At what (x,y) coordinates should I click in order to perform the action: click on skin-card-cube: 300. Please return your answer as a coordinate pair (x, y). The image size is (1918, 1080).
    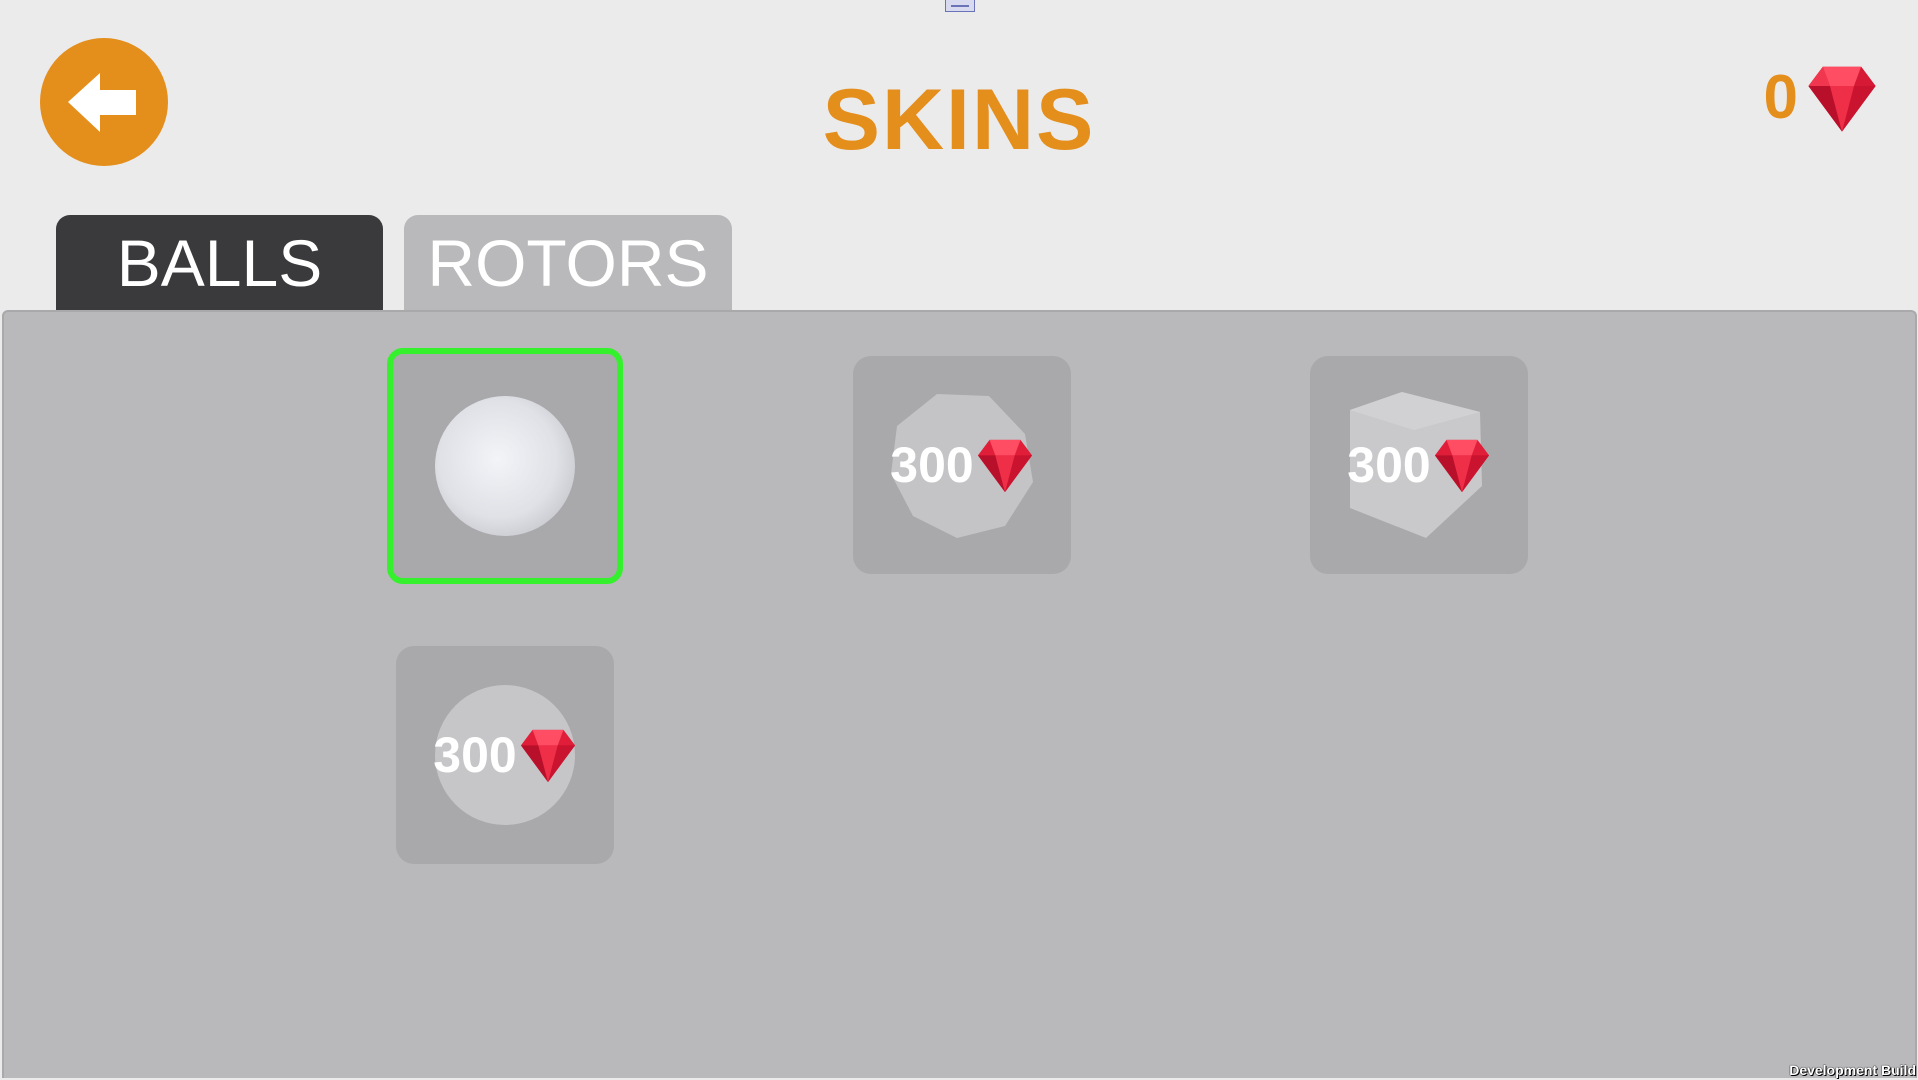
    Looking at the image, I should click on (1419, 465).